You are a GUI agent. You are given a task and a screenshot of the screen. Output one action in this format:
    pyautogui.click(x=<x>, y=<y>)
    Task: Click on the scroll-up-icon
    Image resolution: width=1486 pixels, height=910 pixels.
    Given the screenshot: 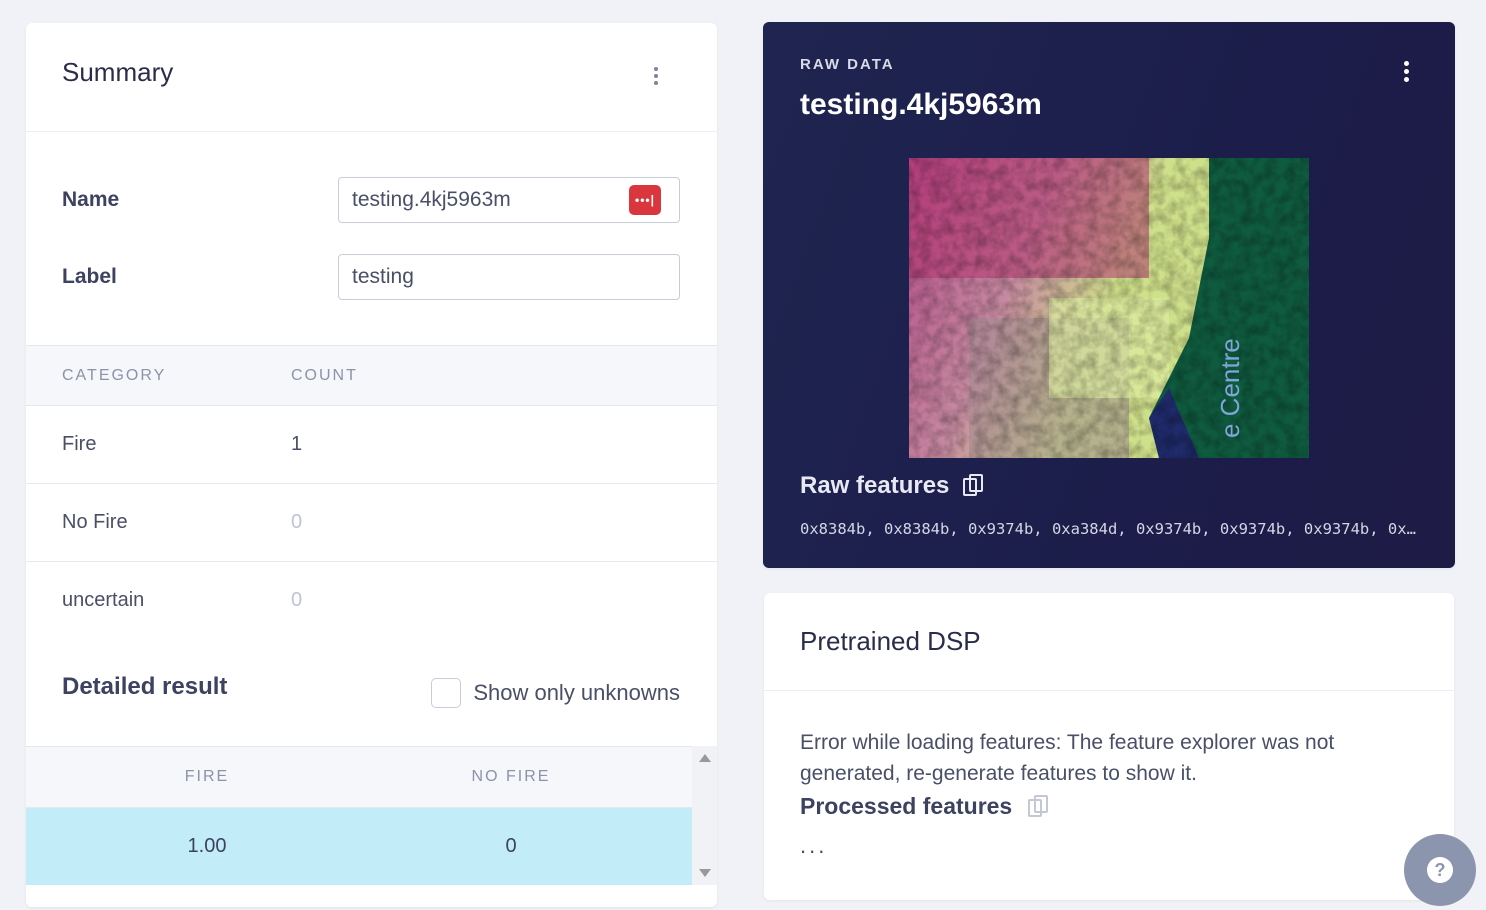 What is the action you would take?
    pyautogui.click(x=705, y=758)
    